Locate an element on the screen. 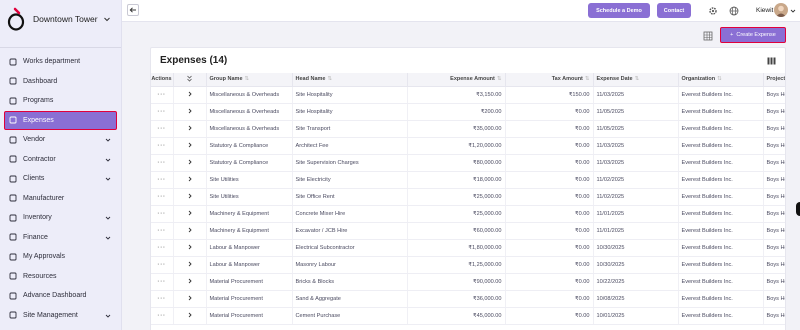 The image size is (800, 330). spreadsheet-icon is located at coordinates (708, 36).